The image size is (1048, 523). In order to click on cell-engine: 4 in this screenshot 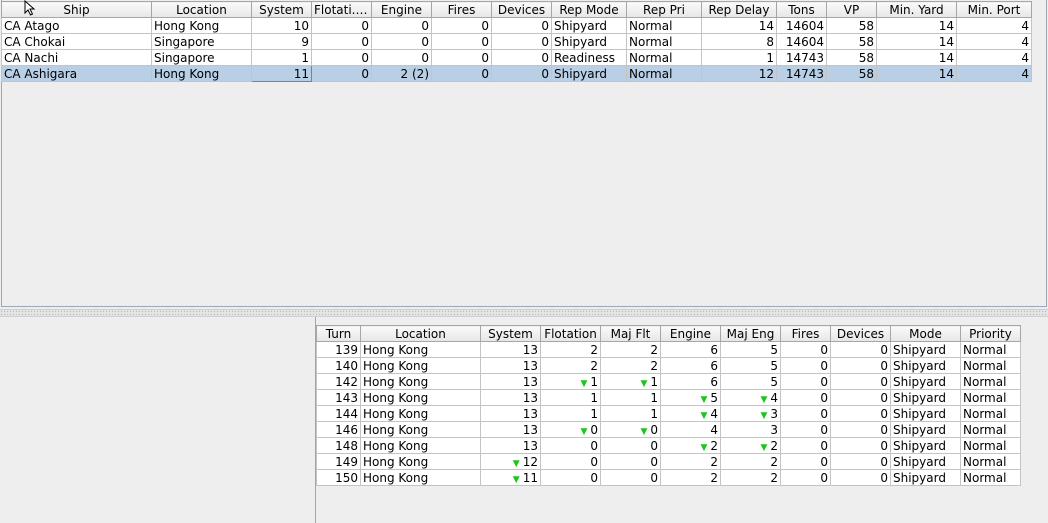, I will do `click(690, 429)`.